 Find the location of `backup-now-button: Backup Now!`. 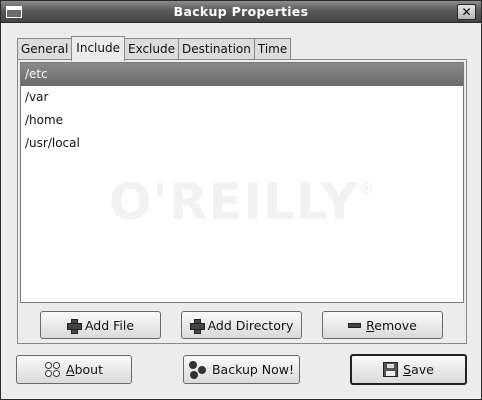

backup-now-button: Backup Now! is located at coordinates (241, 369).